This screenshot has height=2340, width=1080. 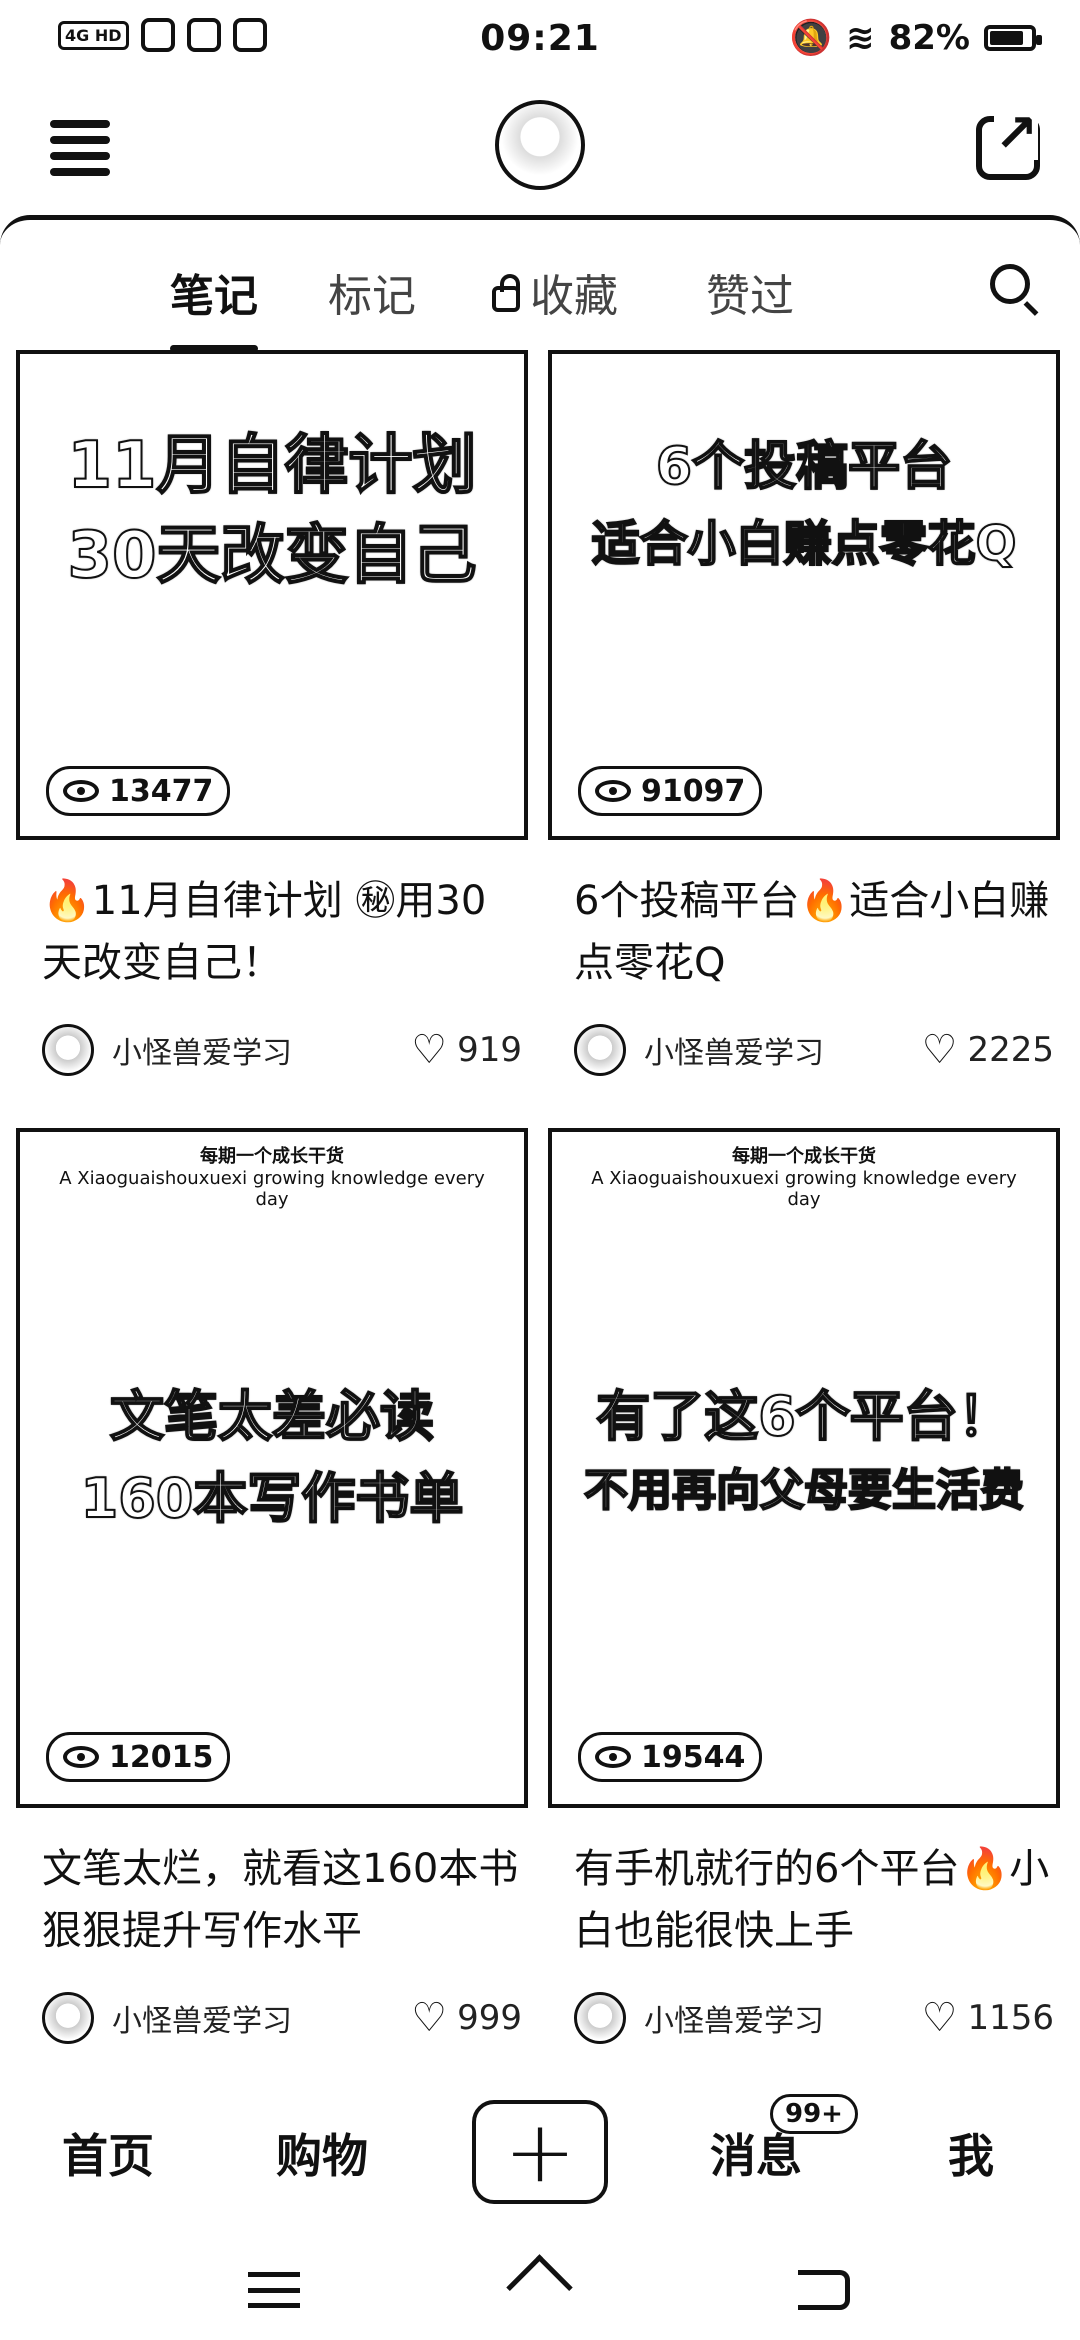 I want to click on note-title: 文笔太烂，就看这160本书狠狠提升写作水平, so click(x=282, y=1900).